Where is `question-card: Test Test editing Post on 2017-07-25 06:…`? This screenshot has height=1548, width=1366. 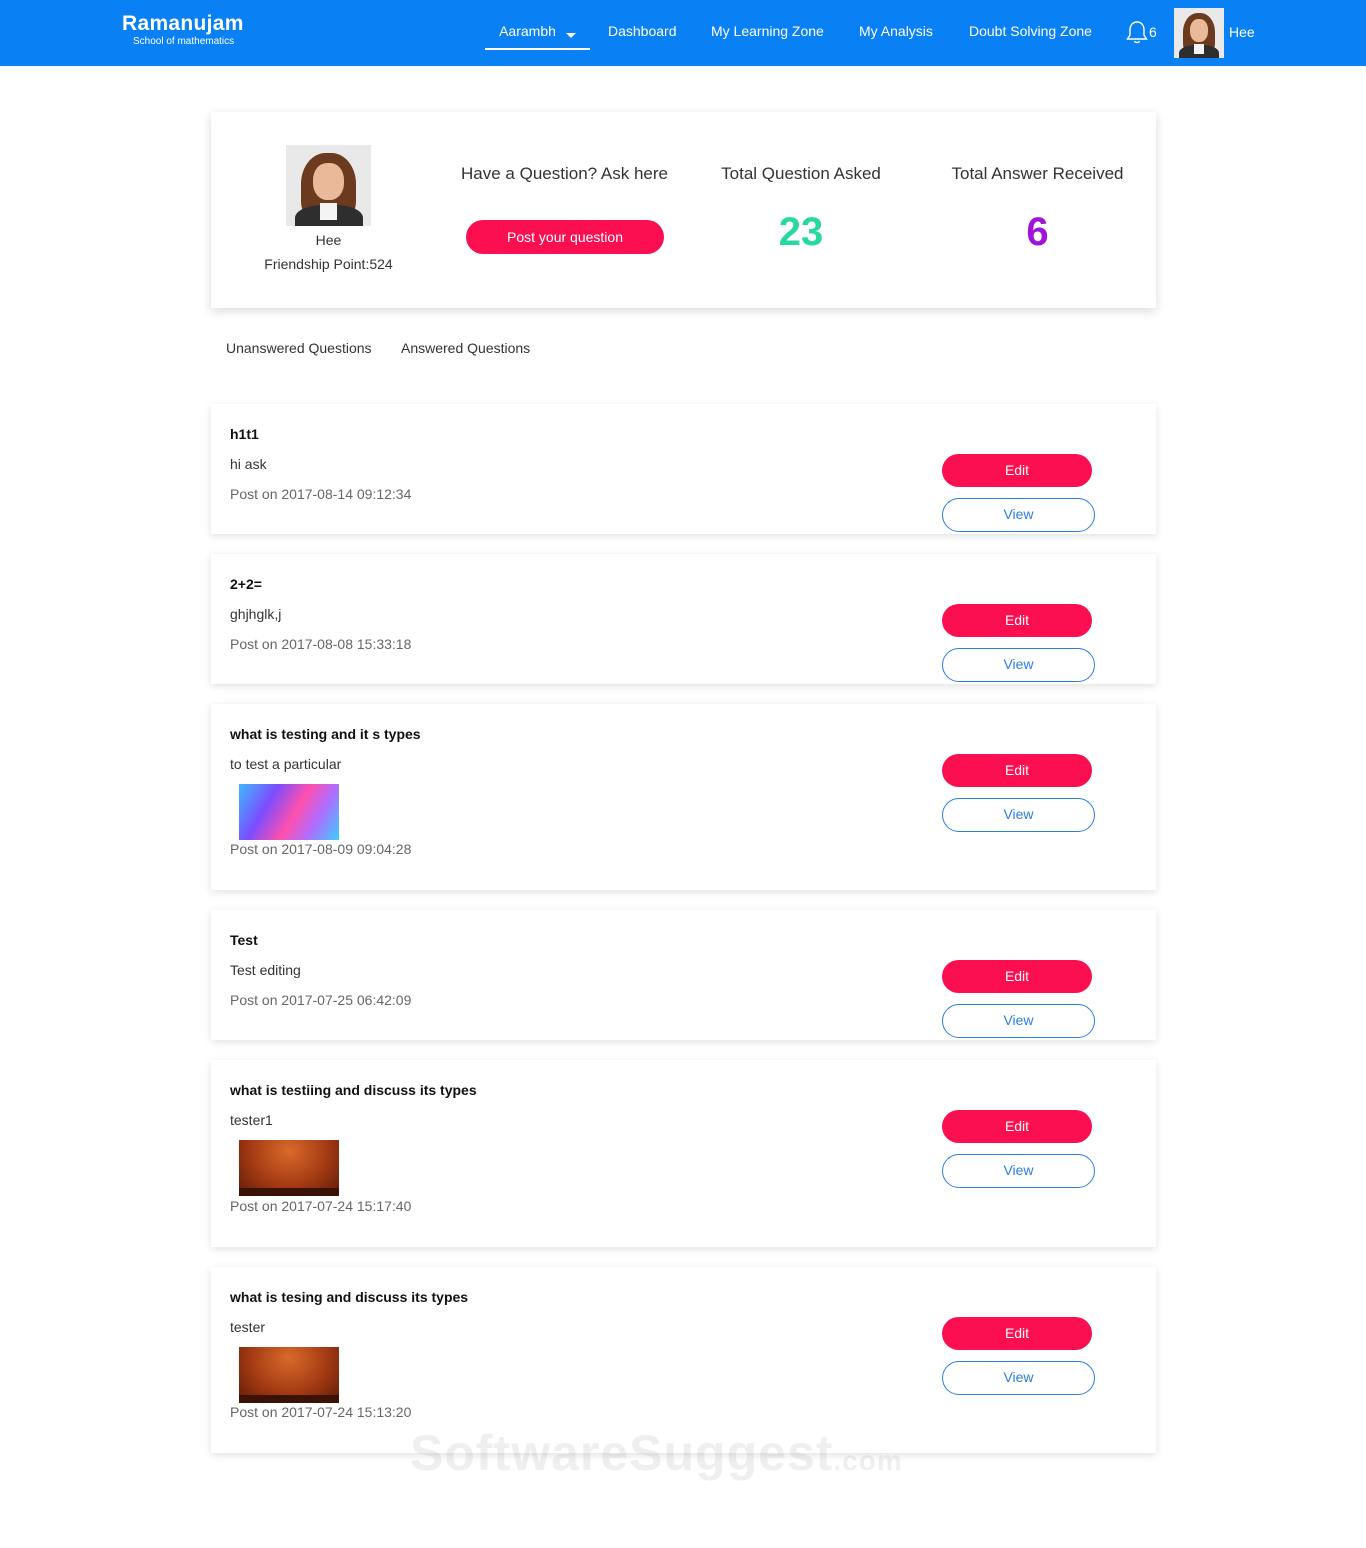 question-card: Test Test editing Post on 2017-07-25 06:… is located at coordinates (683, 975).